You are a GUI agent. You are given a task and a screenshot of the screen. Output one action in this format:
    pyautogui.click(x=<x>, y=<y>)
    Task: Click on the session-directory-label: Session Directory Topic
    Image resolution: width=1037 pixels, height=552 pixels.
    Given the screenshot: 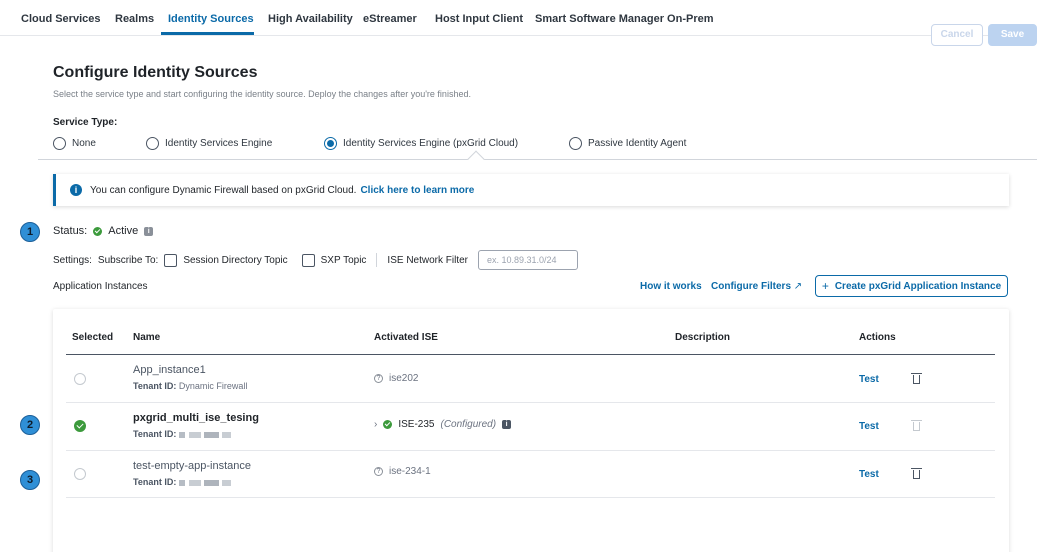 What is the action you would take?
    pyautogui.click(x=235, y=260)
    